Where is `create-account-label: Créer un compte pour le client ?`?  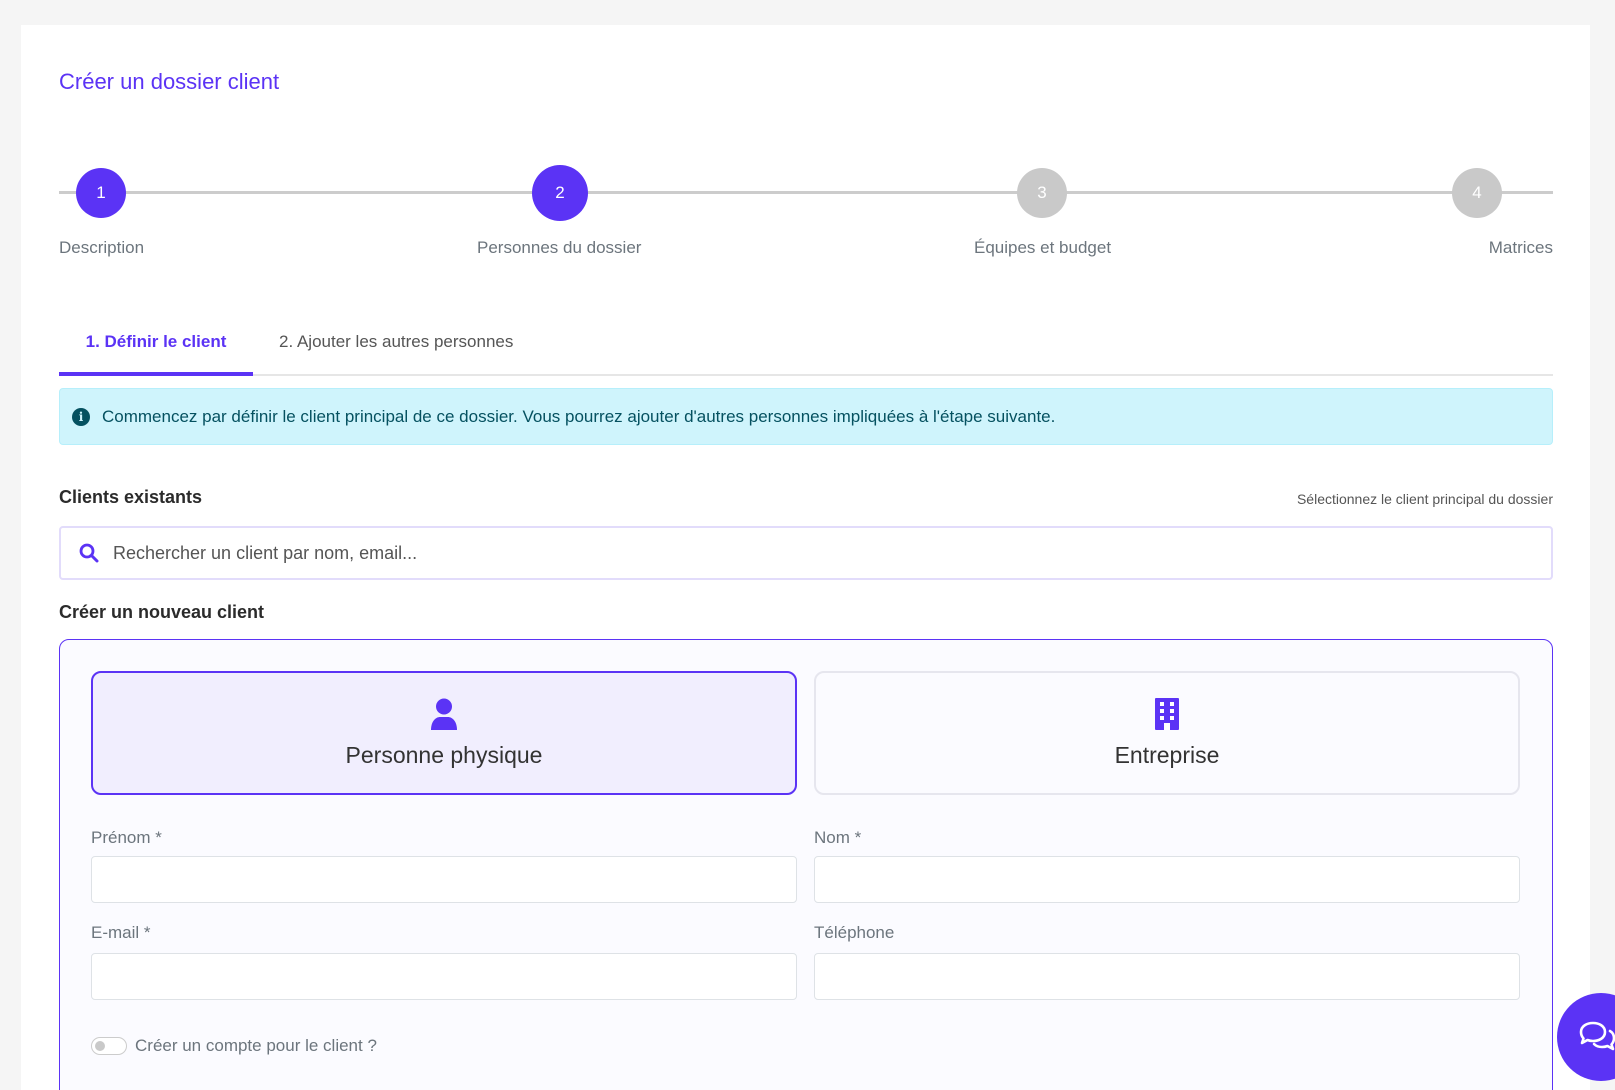
create-account-label: Créer un compte pour le client ? is located at coordinates (256, 1045).